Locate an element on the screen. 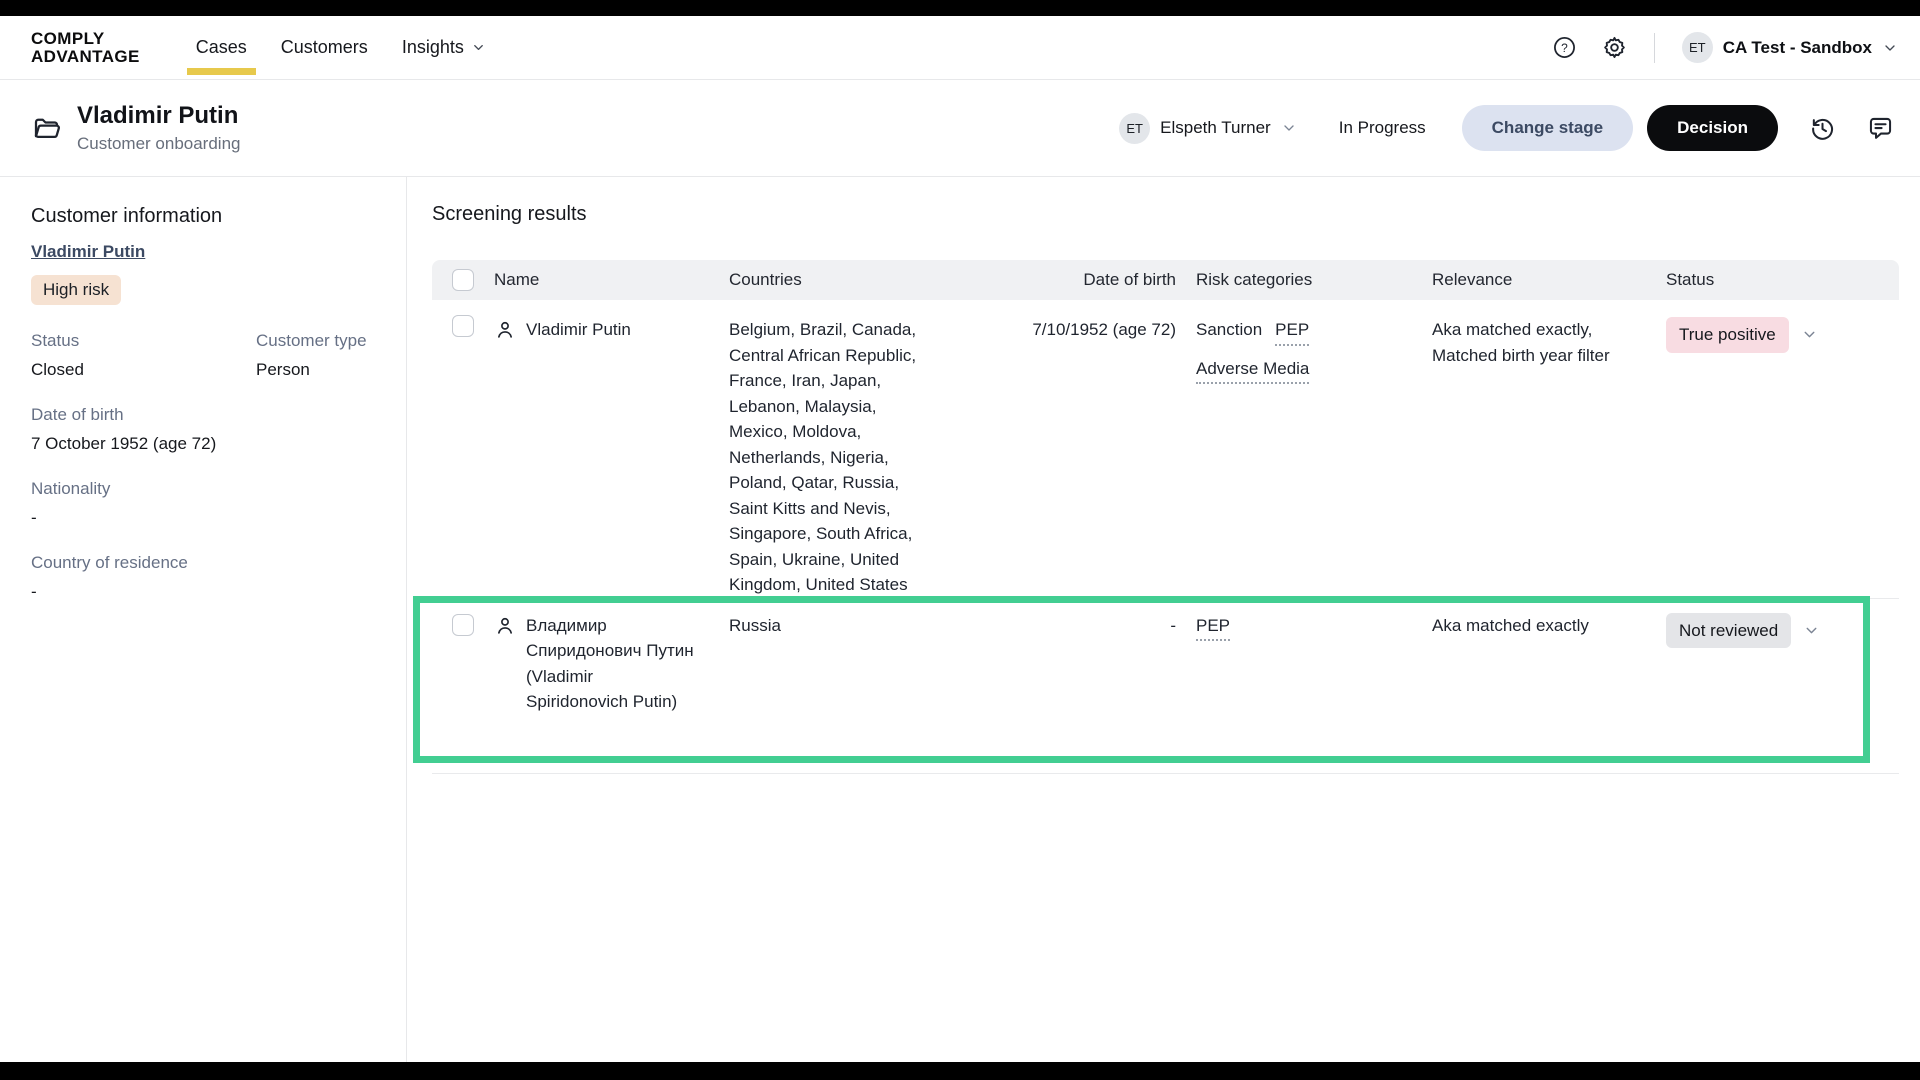 This screenshot has height=1080, width=1920. status-cell: True positive is located at coordinates (1773, 326).